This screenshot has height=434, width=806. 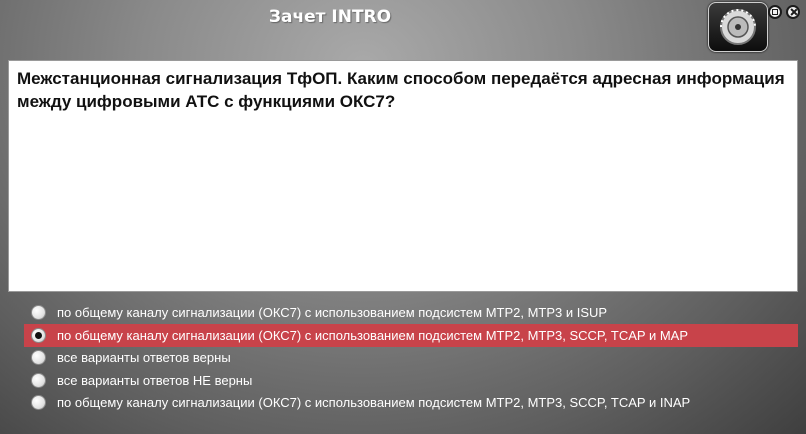 What do you see at coordinates (330, 17) in the screenshot?
I see `app-title: Зачет INTRO` at bounding box center [330, 17].